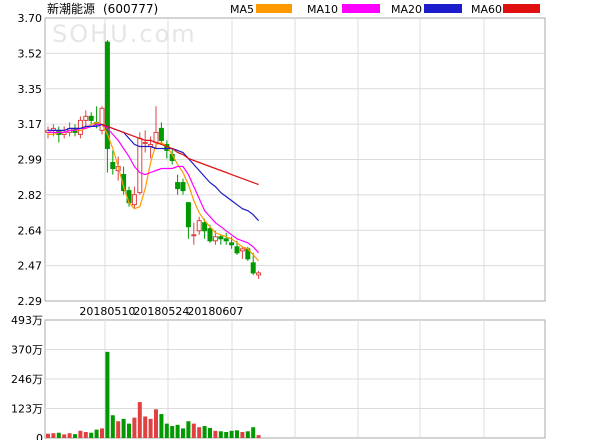 The image size is (600, 440). I want to click on volume-axis-ticks: 493万 370万 246万 123万 0, so click(27, 377).